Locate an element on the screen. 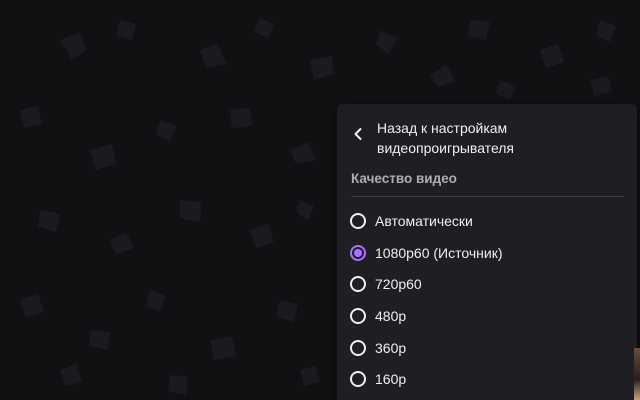 The height and width of the screenshot is (400, 640). option-label: 480p is located at coordinates (391, 315).